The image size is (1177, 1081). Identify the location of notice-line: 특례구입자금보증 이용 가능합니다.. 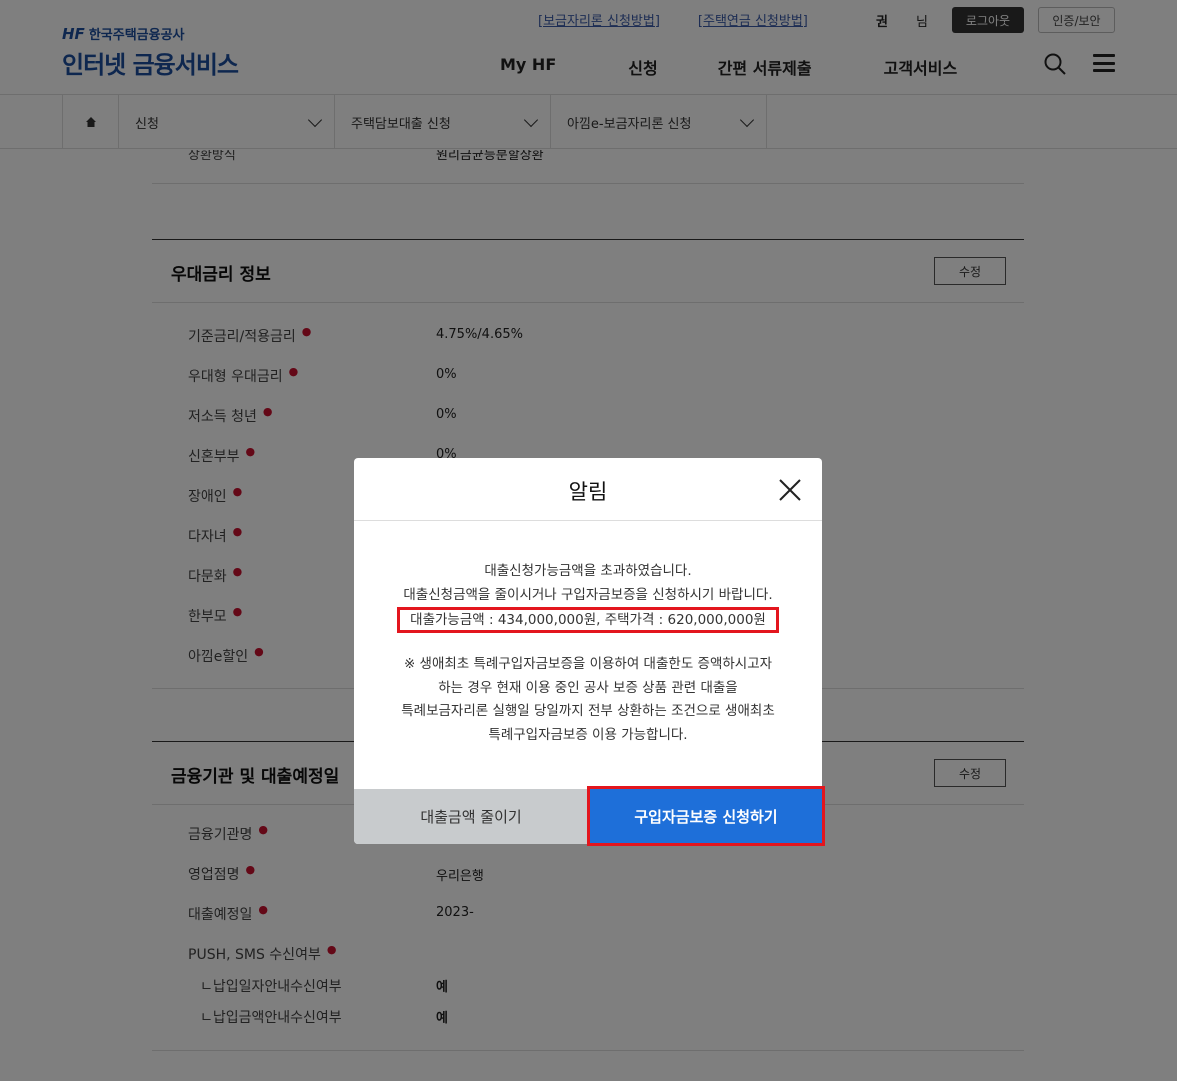
(588, 734).